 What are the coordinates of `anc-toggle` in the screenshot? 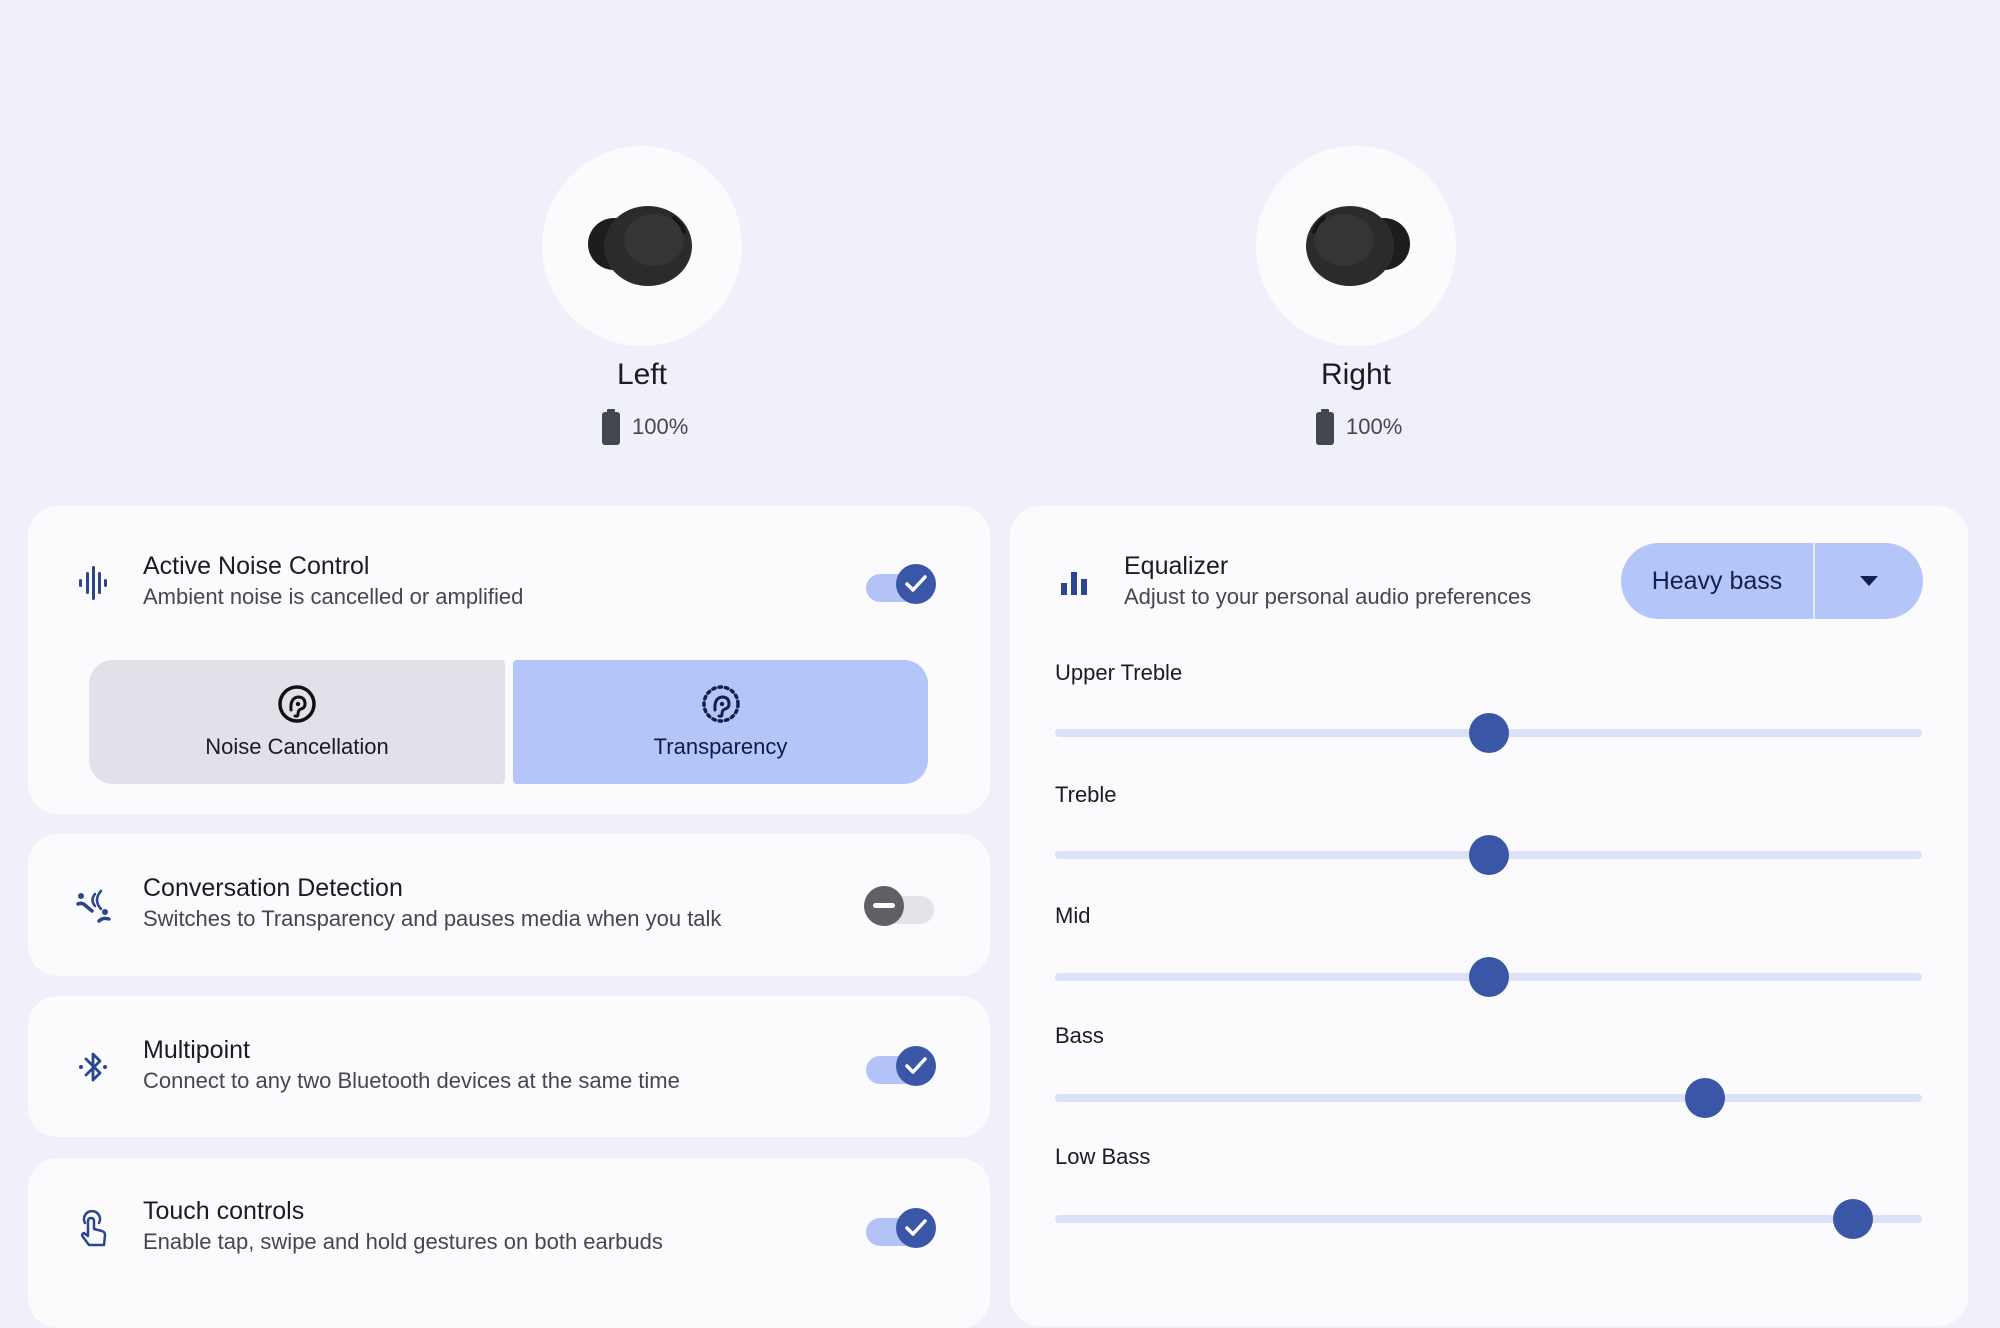 It's located at (900, 586).